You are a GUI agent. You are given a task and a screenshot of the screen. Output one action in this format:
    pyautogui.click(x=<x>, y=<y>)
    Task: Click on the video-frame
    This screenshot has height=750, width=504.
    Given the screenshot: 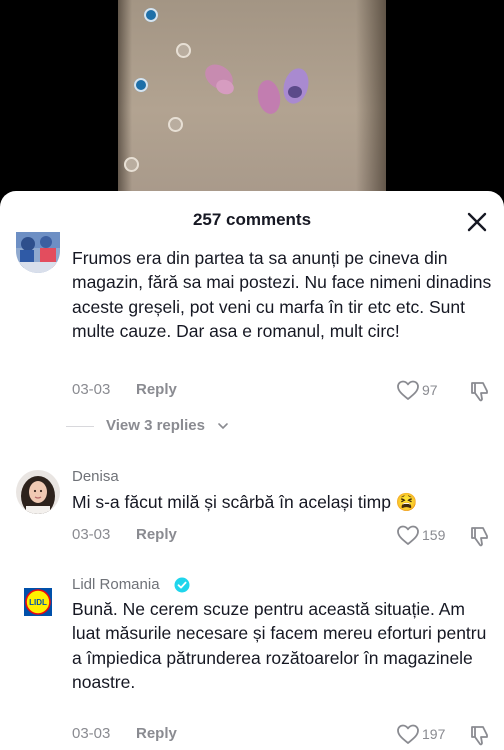 What is the action you would take?
    pyautogui.click(x=252, y=100)
    